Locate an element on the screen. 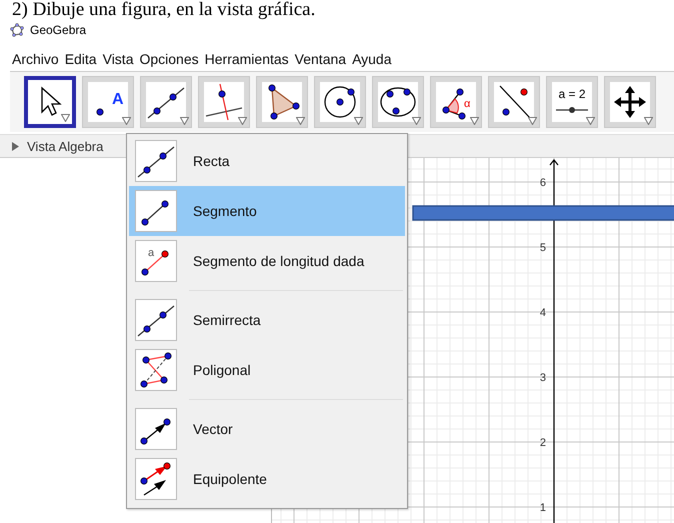  tool-button: α is located at coordinates (456, 102).